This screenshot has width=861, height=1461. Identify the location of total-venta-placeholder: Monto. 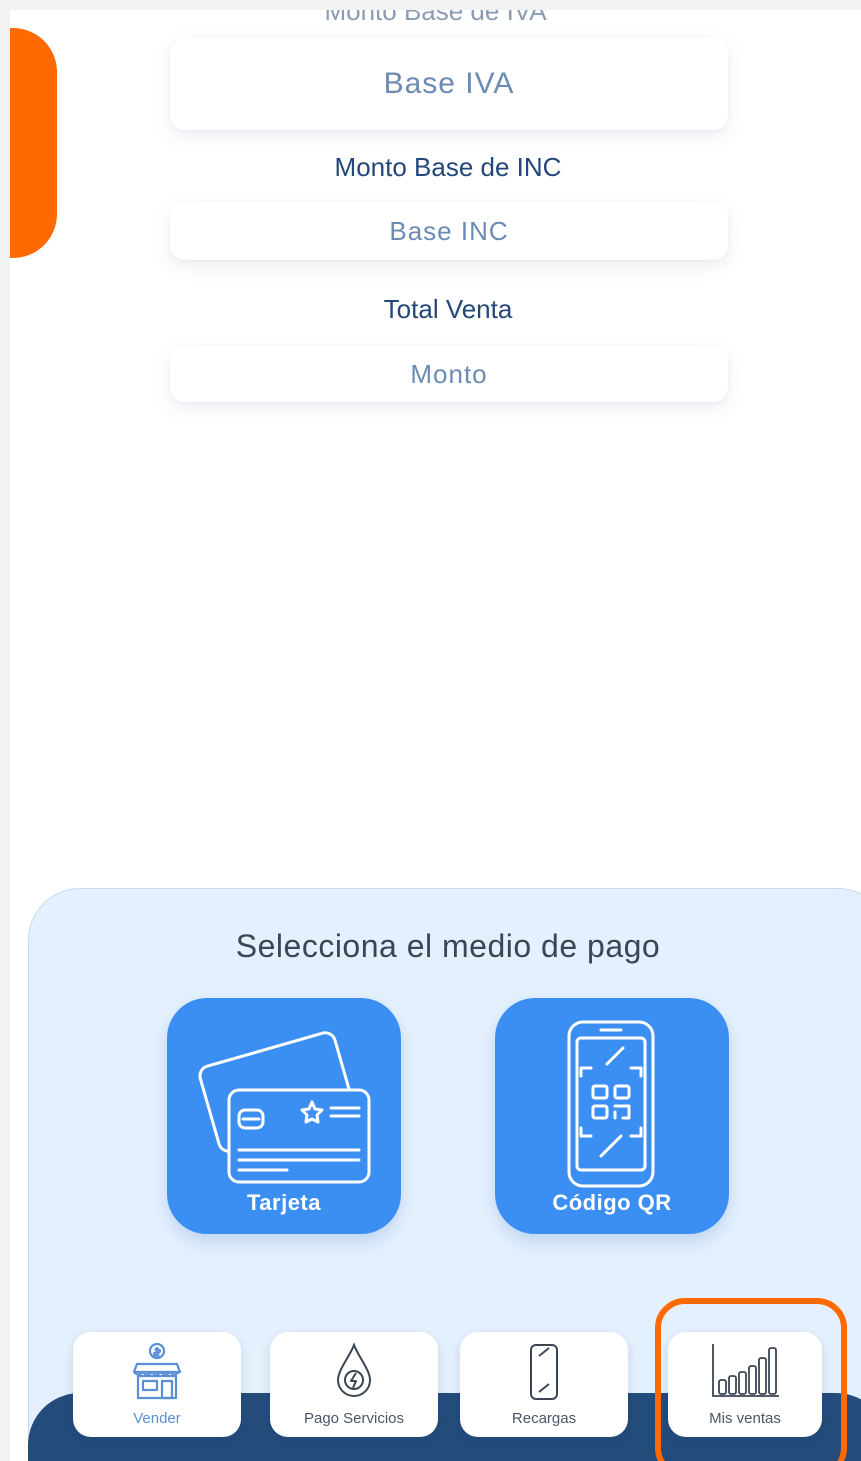
(449, 373).